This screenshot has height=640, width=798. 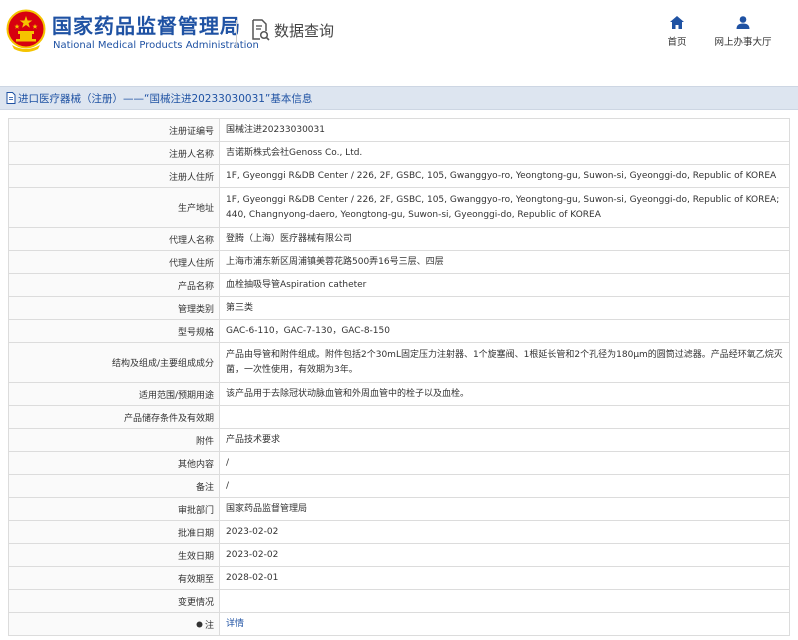 I want to click on table-row: 代理人住所 上海市浦东新区周浦镇美蓉花路500弄16号三层、四层, so click(x=399, y=262).